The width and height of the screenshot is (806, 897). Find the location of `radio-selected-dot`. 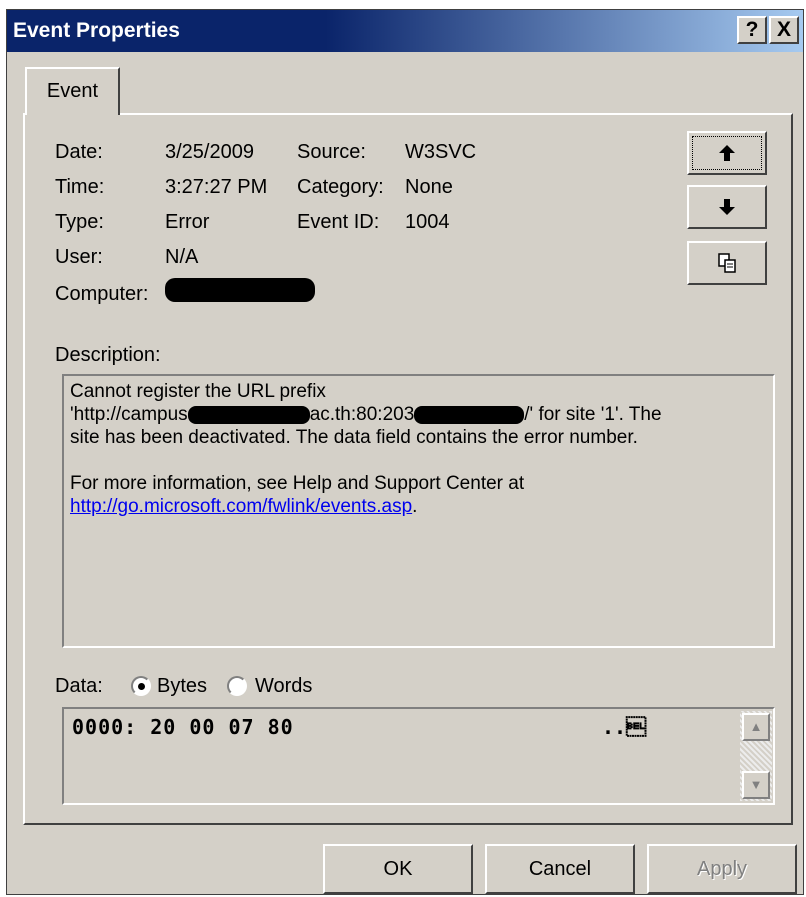

radio-selected-dot is located at coordinates (141, 686).